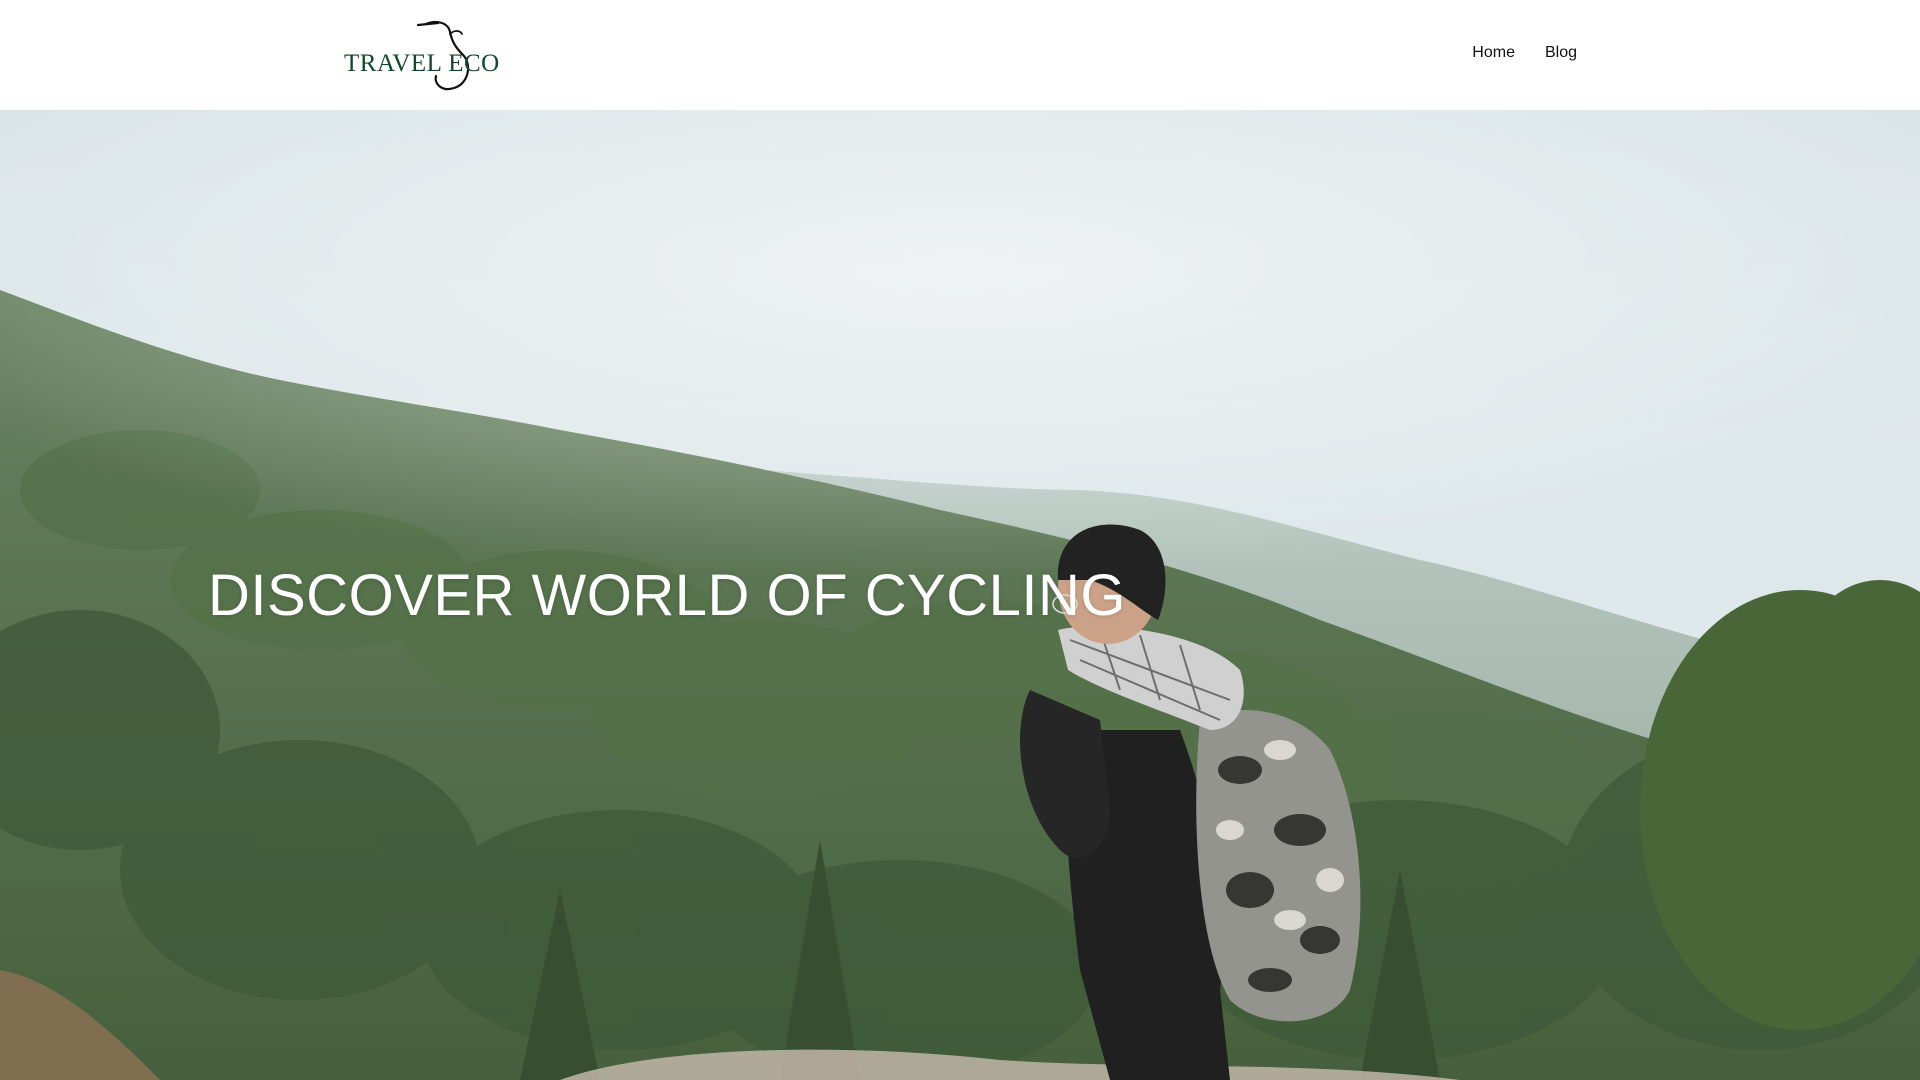  Describe the element at coordinates (960, 55) in the screenshot. I see `site-header: TRAVEL ECO Home Blog` at that location.